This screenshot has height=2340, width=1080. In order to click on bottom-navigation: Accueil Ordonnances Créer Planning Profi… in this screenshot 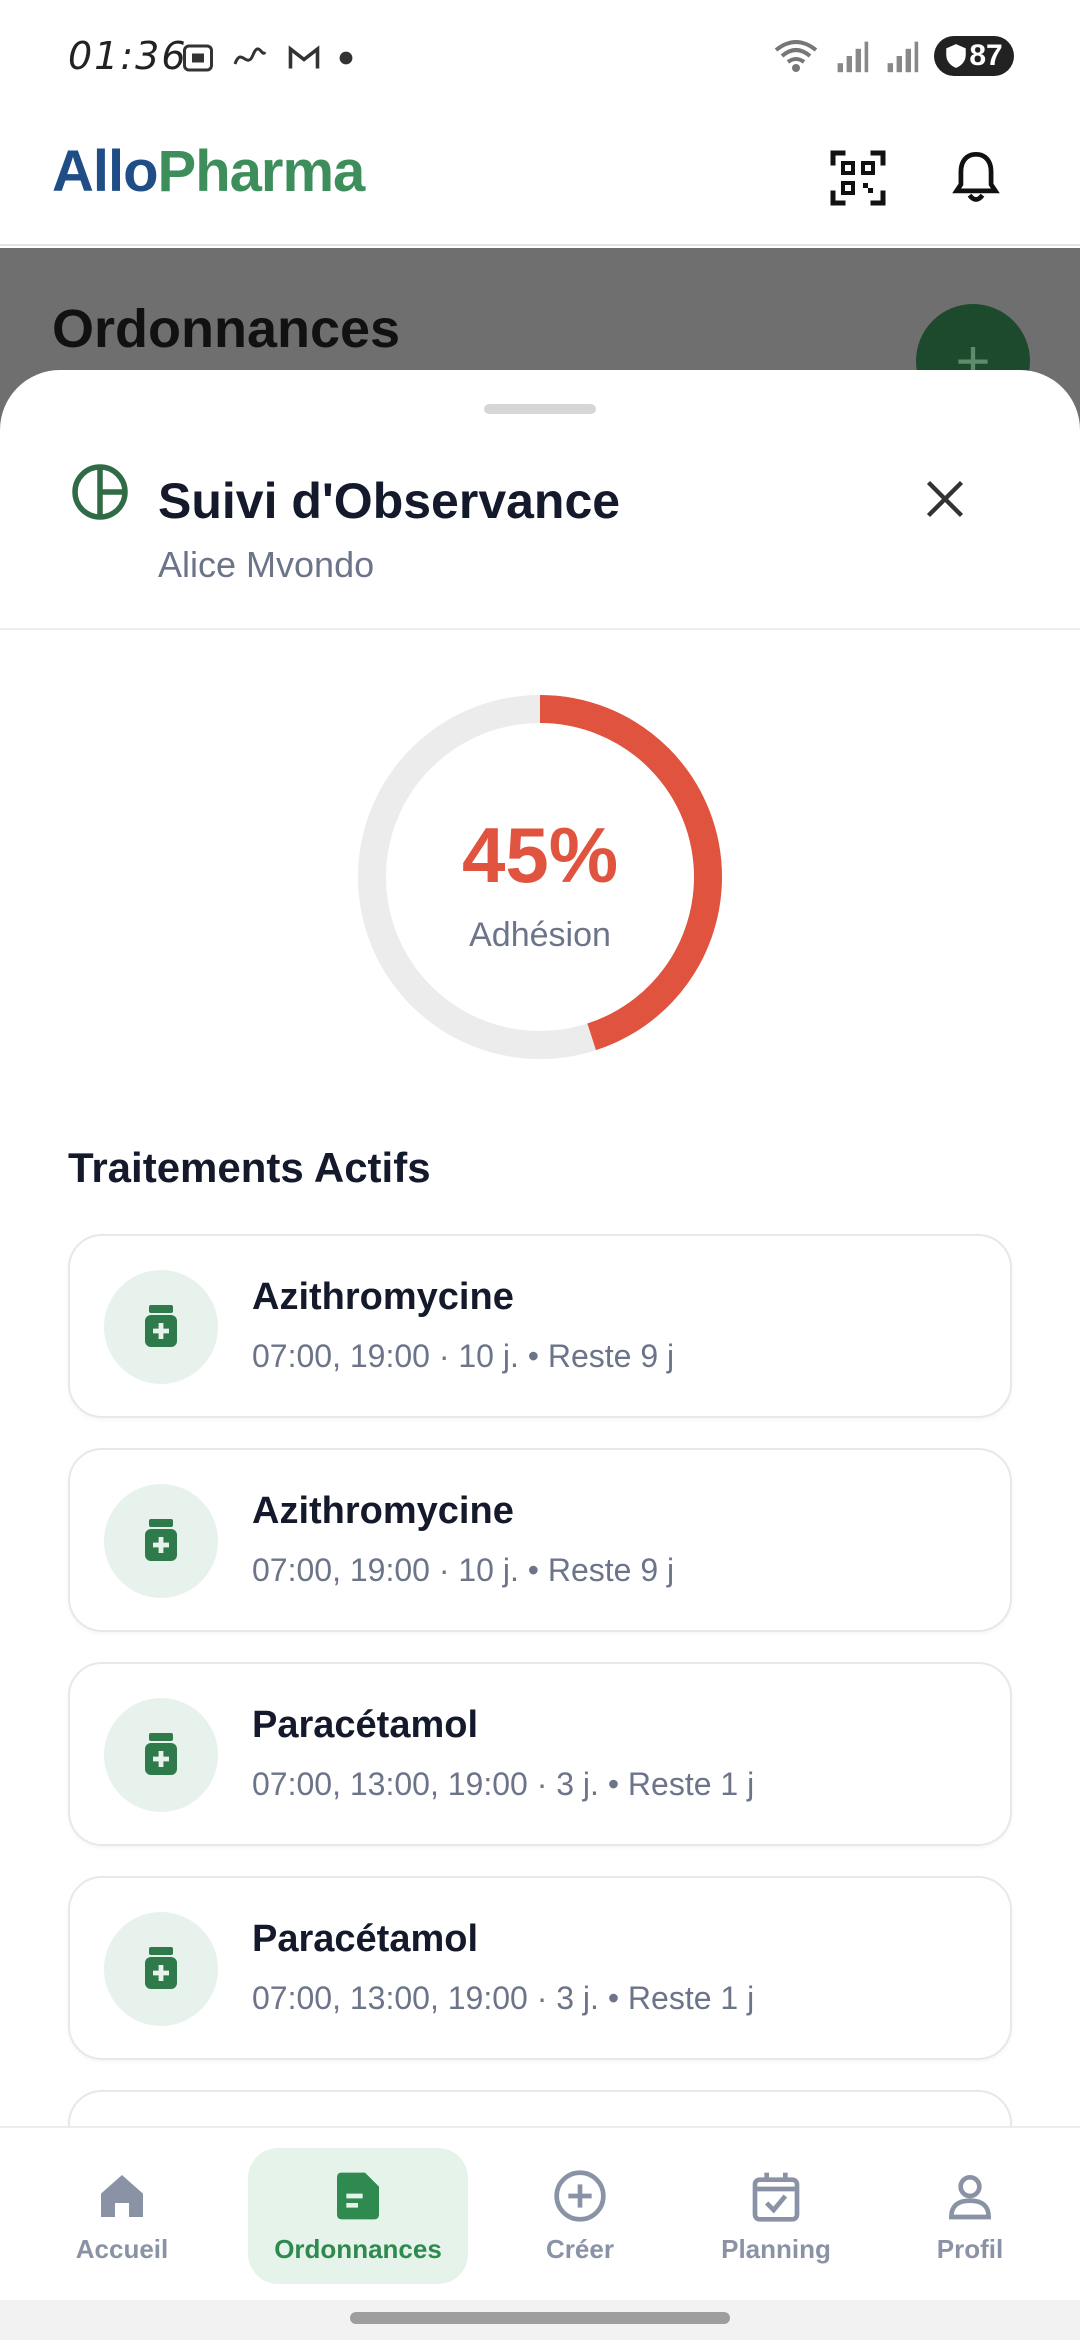, I will do `click(540, 2213)`.